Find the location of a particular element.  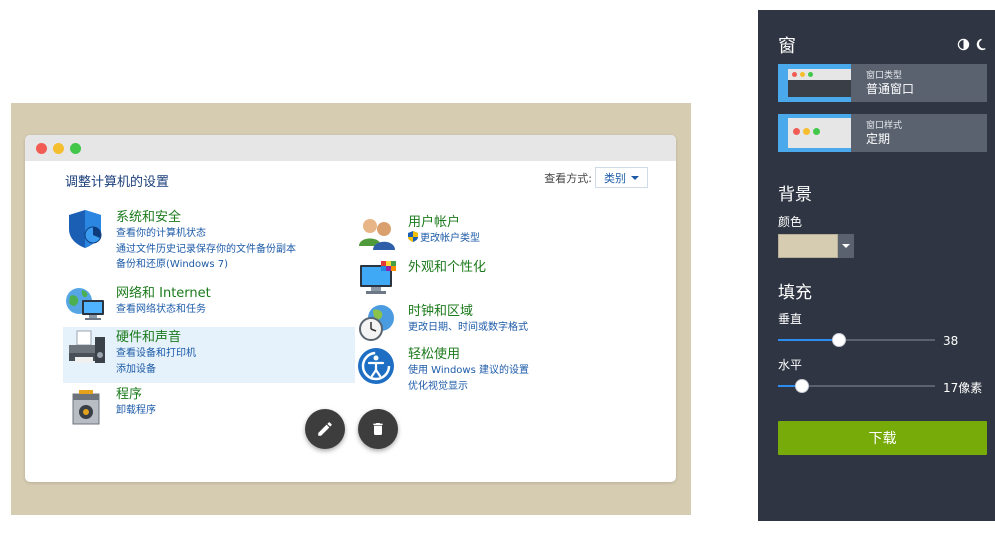

slider-fill is located at coordinates (809, 340).